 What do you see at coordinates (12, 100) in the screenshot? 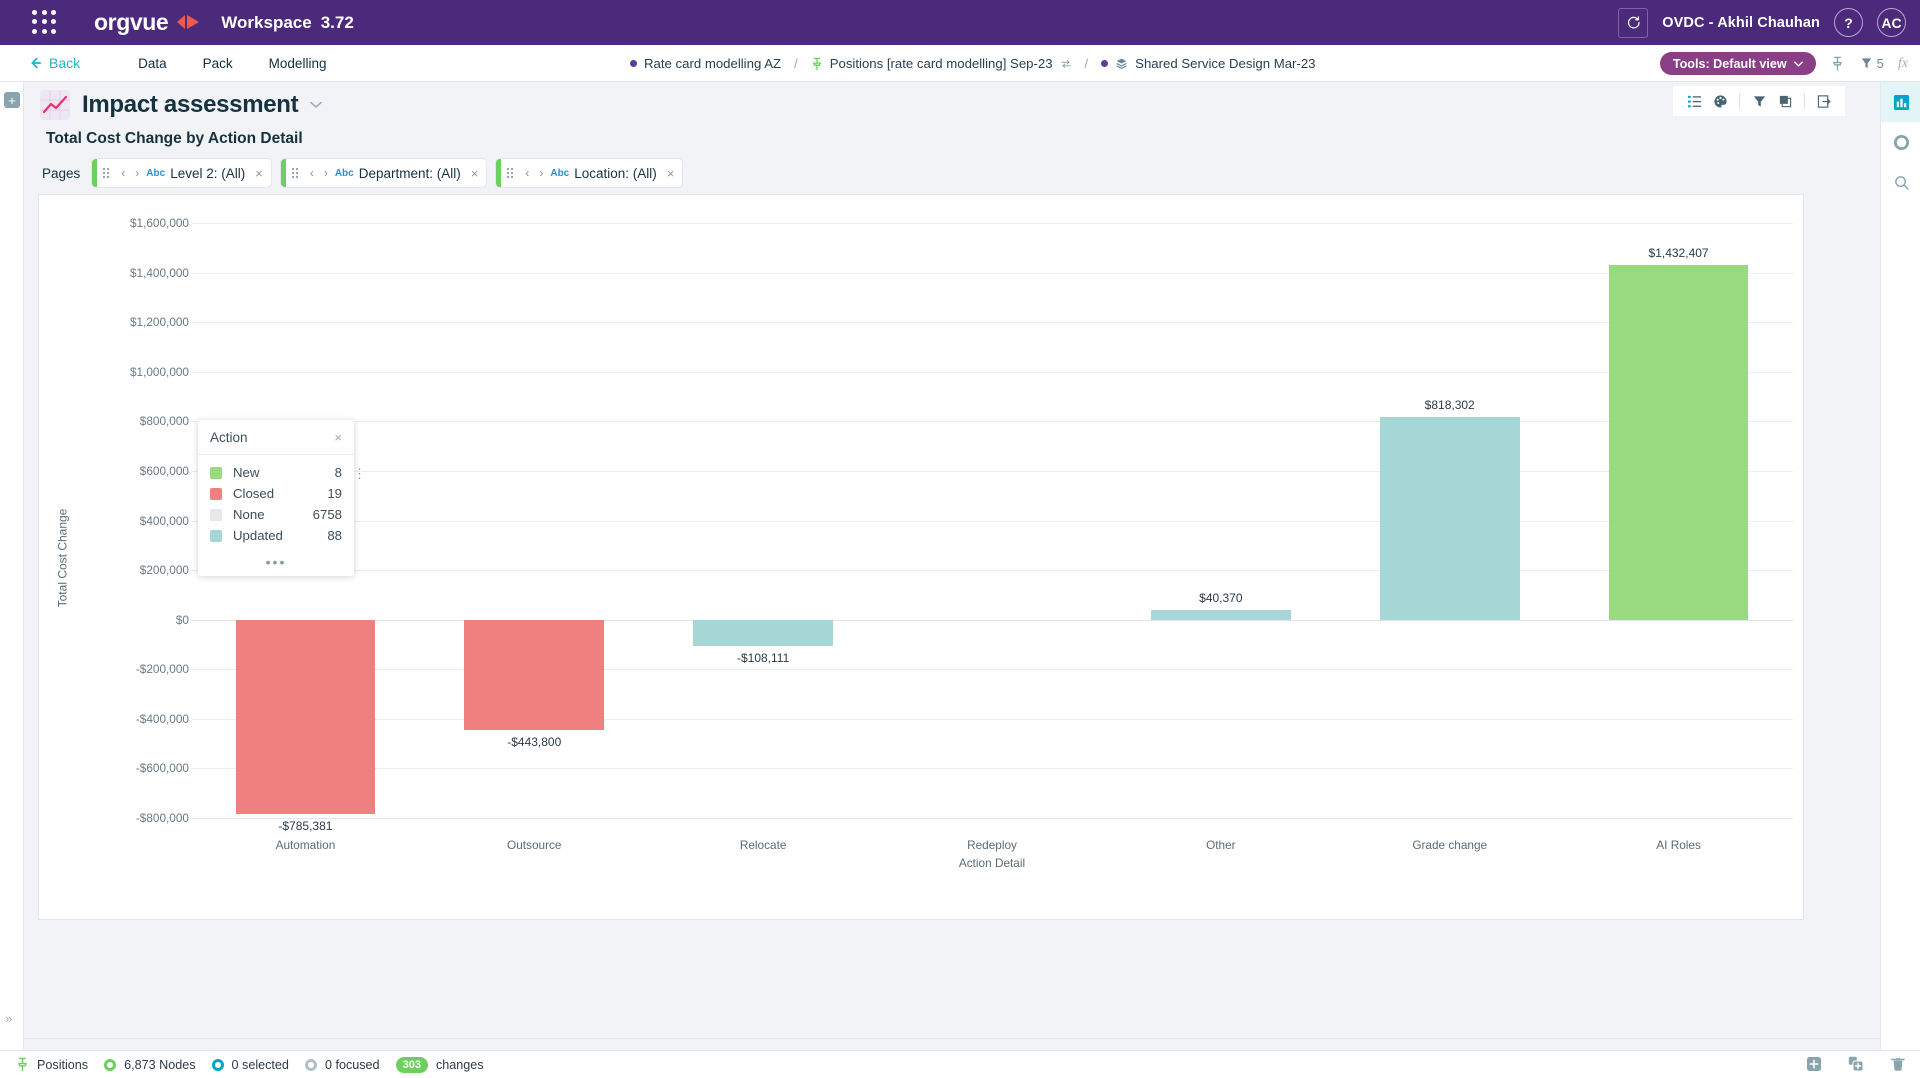
I see `add-panel-button` at bounding box center [12, 100].